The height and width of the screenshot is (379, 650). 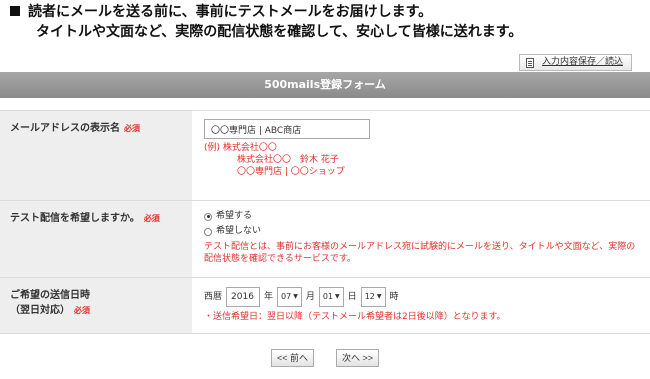 What do you see at coordinates (279, 32) in the screenshot?
I see `intro-line-2: タイトルや文面など、実際の配信状態を確認して、安心して皆様に送れます。` at bounding box center [279, 32].